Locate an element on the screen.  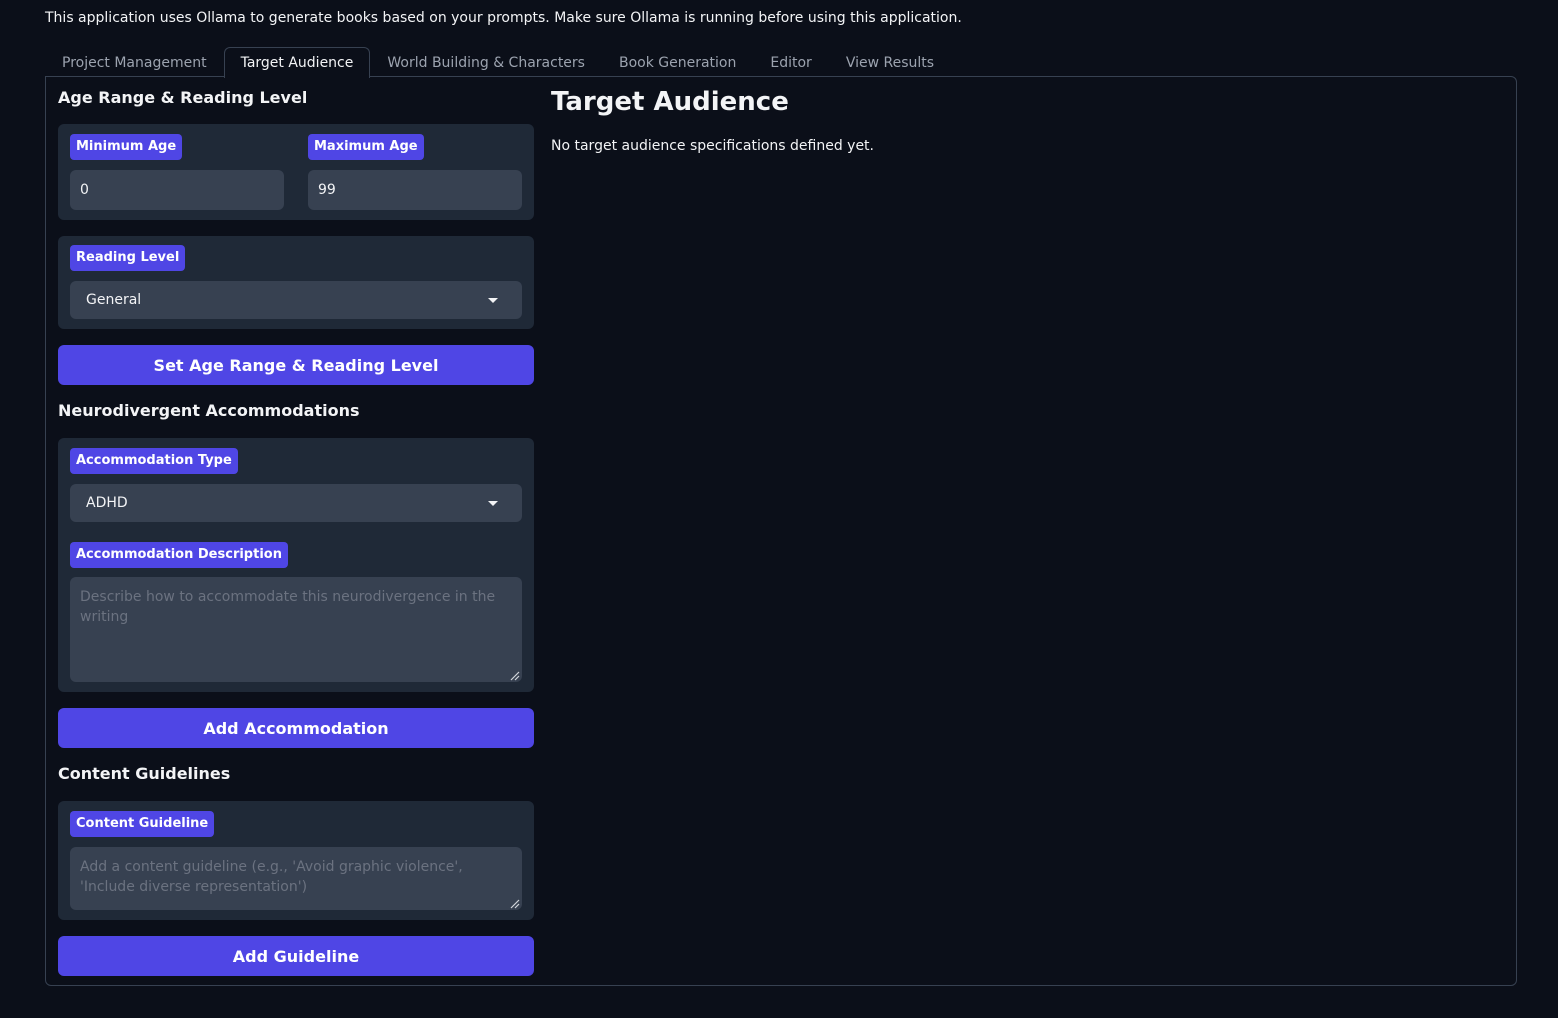
reading-level-block: Reading Level General is located at coordinates (296, 282).